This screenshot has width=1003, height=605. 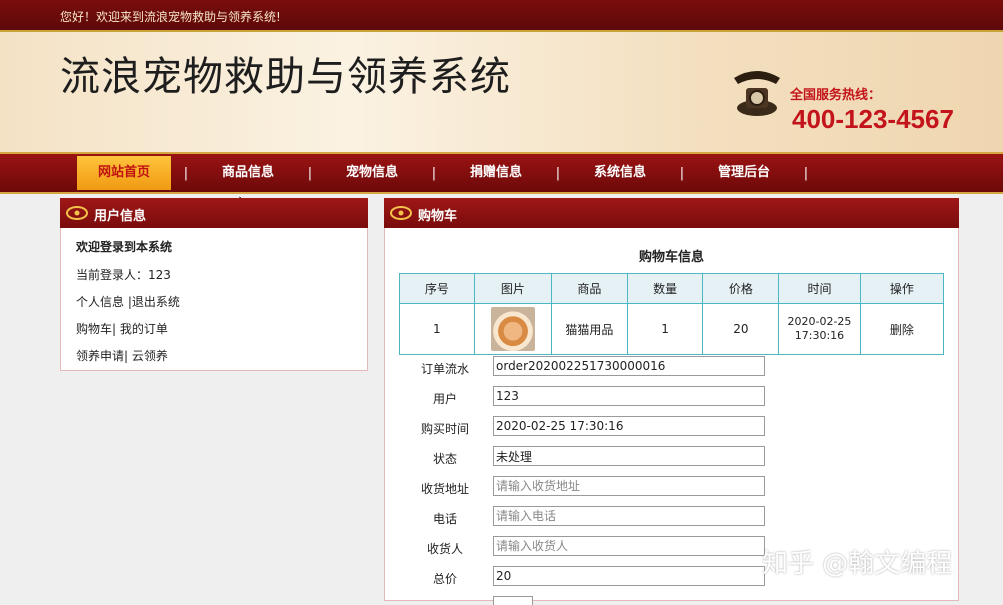 I want to click on adopt-links: 领养申请| 云领养, so click(x=122, y=355).